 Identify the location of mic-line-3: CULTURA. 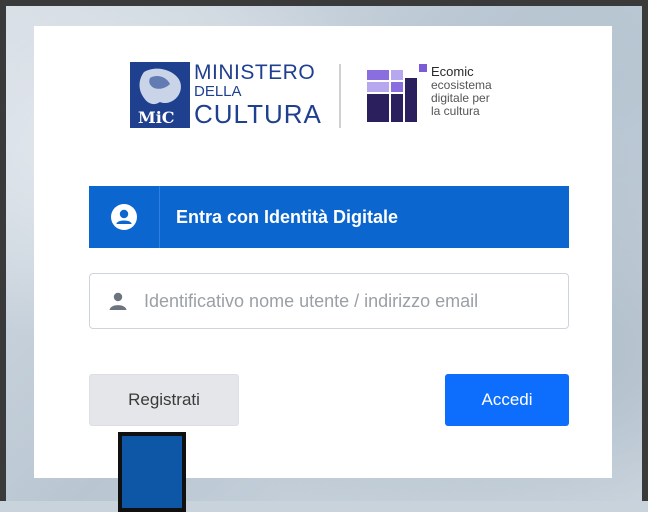
(258, 114).